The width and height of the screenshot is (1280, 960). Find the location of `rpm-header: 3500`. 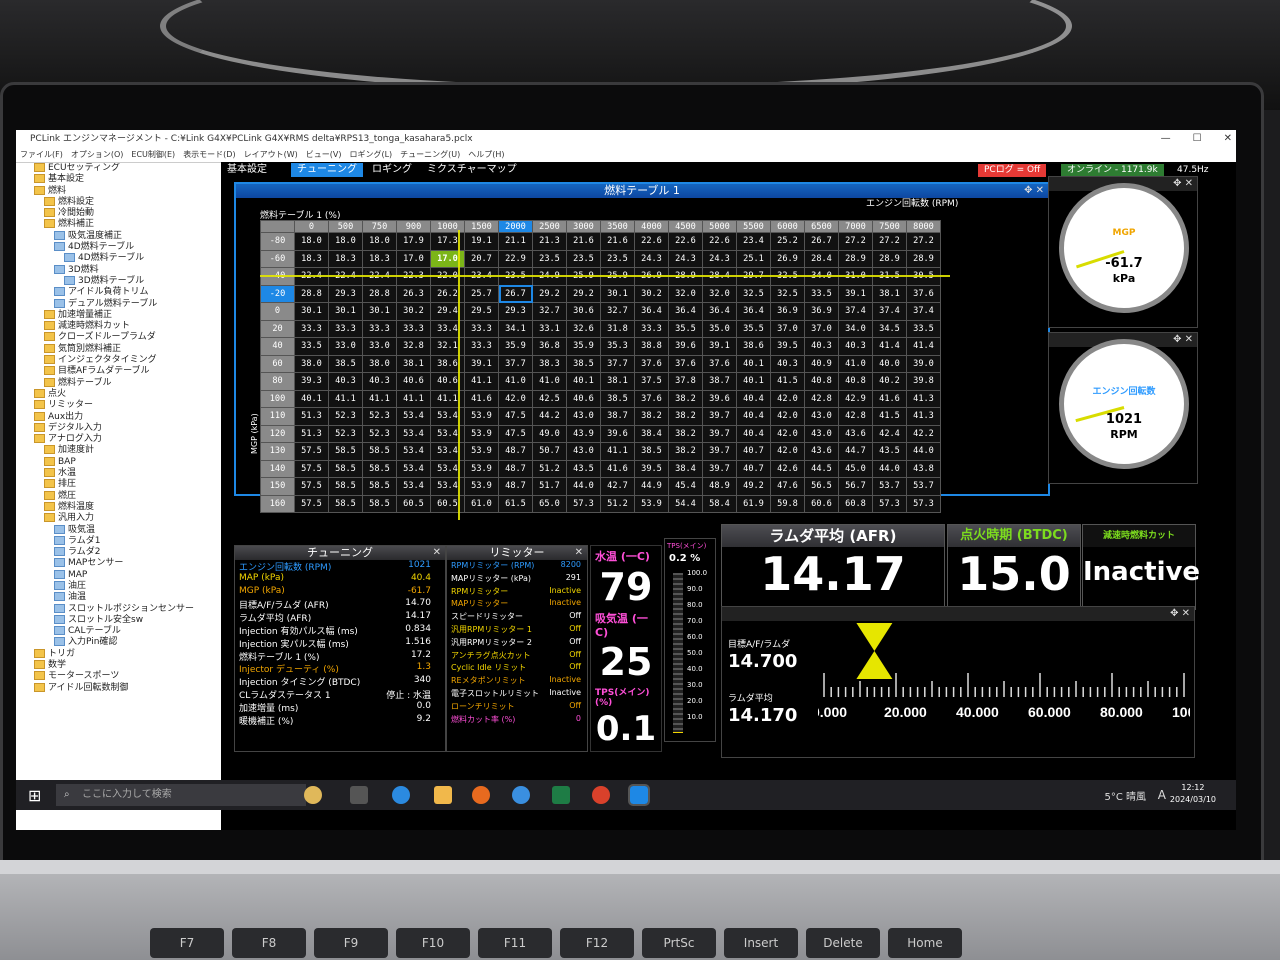

rpm-header: 3500 is located at coordinates (617, 226).